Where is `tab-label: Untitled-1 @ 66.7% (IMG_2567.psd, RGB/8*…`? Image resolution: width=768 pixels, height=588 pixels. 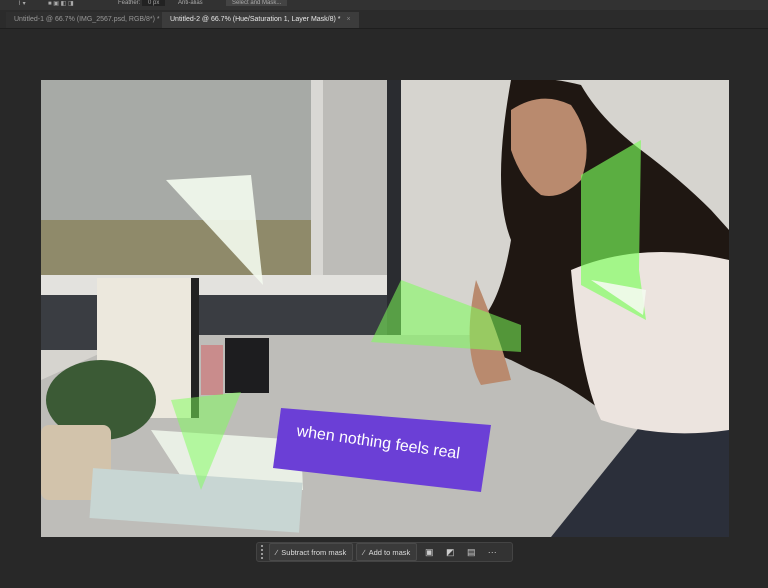
tab-label: Untitled-1 @ 66.7% (IMG_2567.psd, RGB/8*… is located at coordinates (87, 19).